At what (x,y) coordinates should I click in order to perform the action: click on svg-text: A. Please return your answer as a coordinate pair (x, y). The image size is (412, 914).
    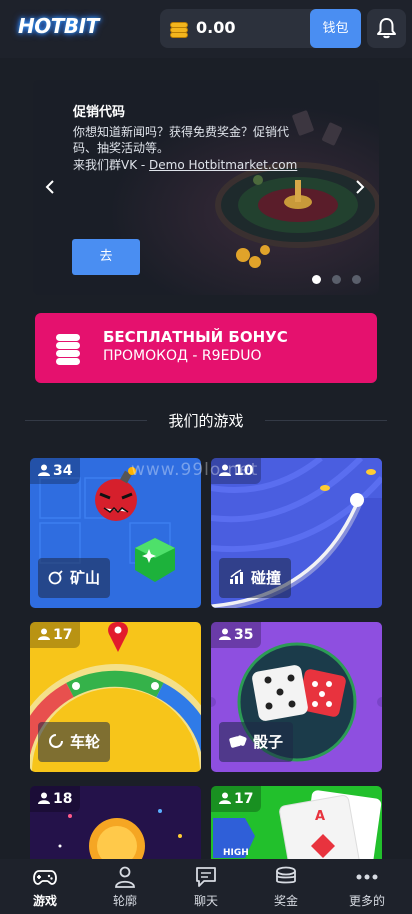
    Looking at the image, I should click on (320, 816).